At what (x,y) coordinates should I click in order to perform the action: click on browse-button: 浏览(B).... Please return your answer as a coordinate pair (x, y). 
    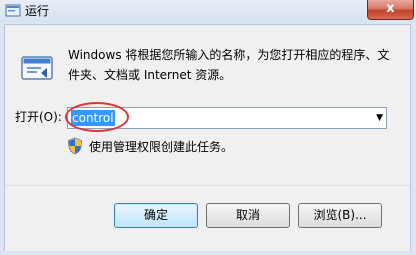
    Looking at the image, I should click on (340, 215).